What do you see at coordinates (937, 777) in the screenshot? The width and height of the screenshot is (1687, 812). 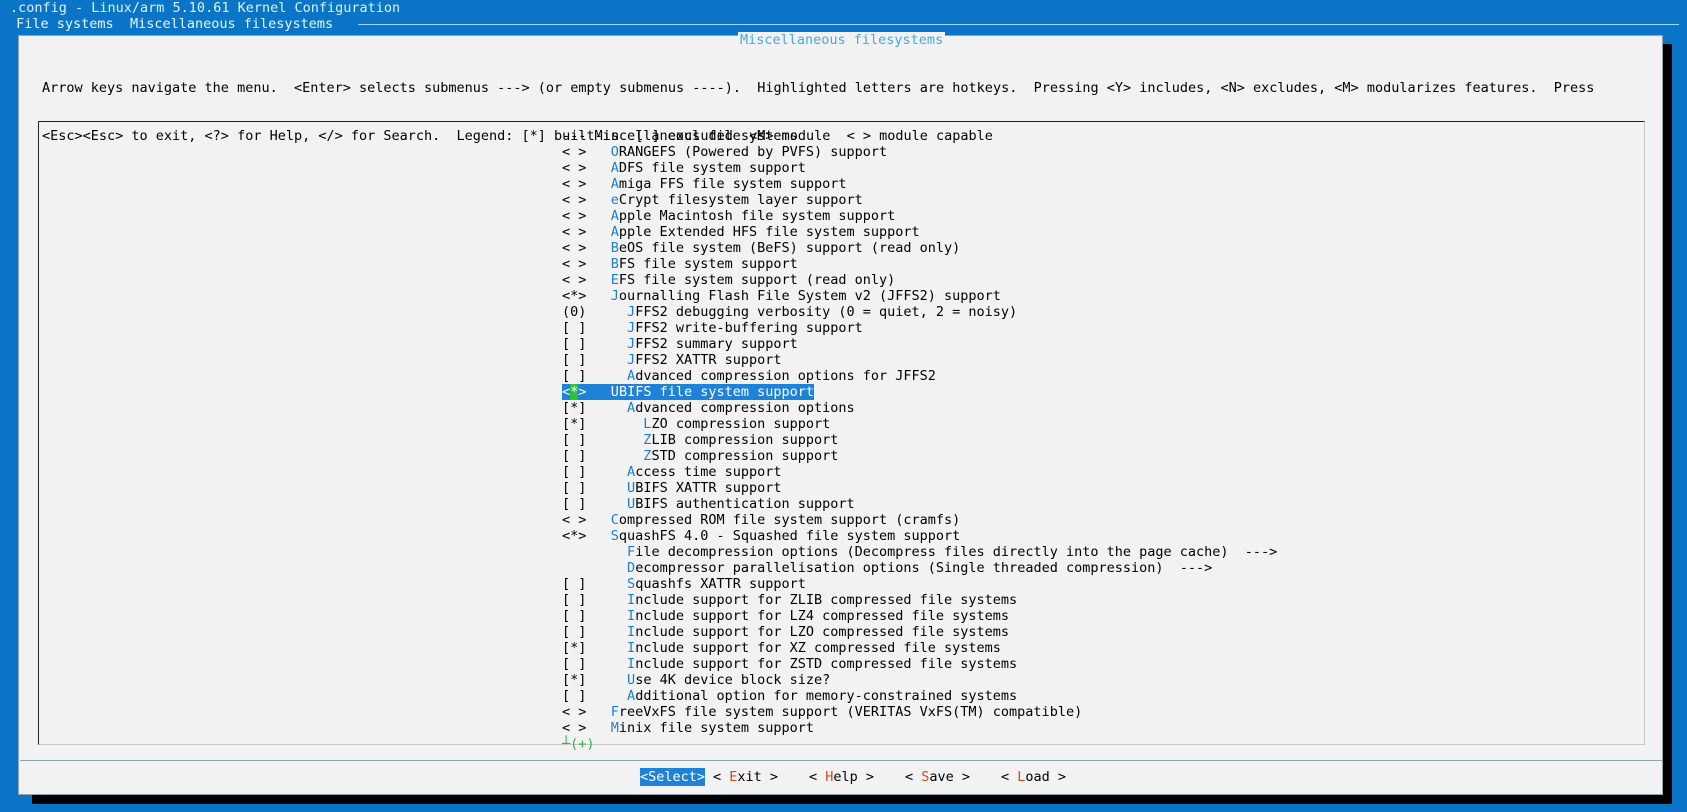 I see `save-button: < Save >` at bounding box center [937, 777].